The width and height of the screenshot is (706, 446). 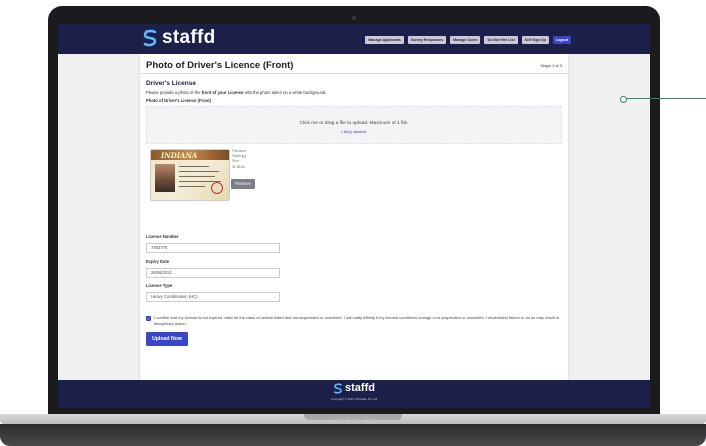 I want to click on nav-do-not-hire-list: Do Not Hire List, so click(x=501, y=40).